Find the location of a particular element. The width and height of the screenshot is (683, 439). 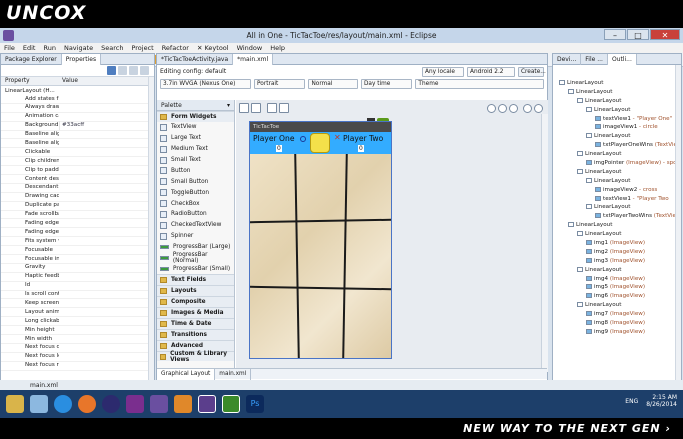

clock: 2:15 AM 8/26/2014 is located at coordinates (661, 401).